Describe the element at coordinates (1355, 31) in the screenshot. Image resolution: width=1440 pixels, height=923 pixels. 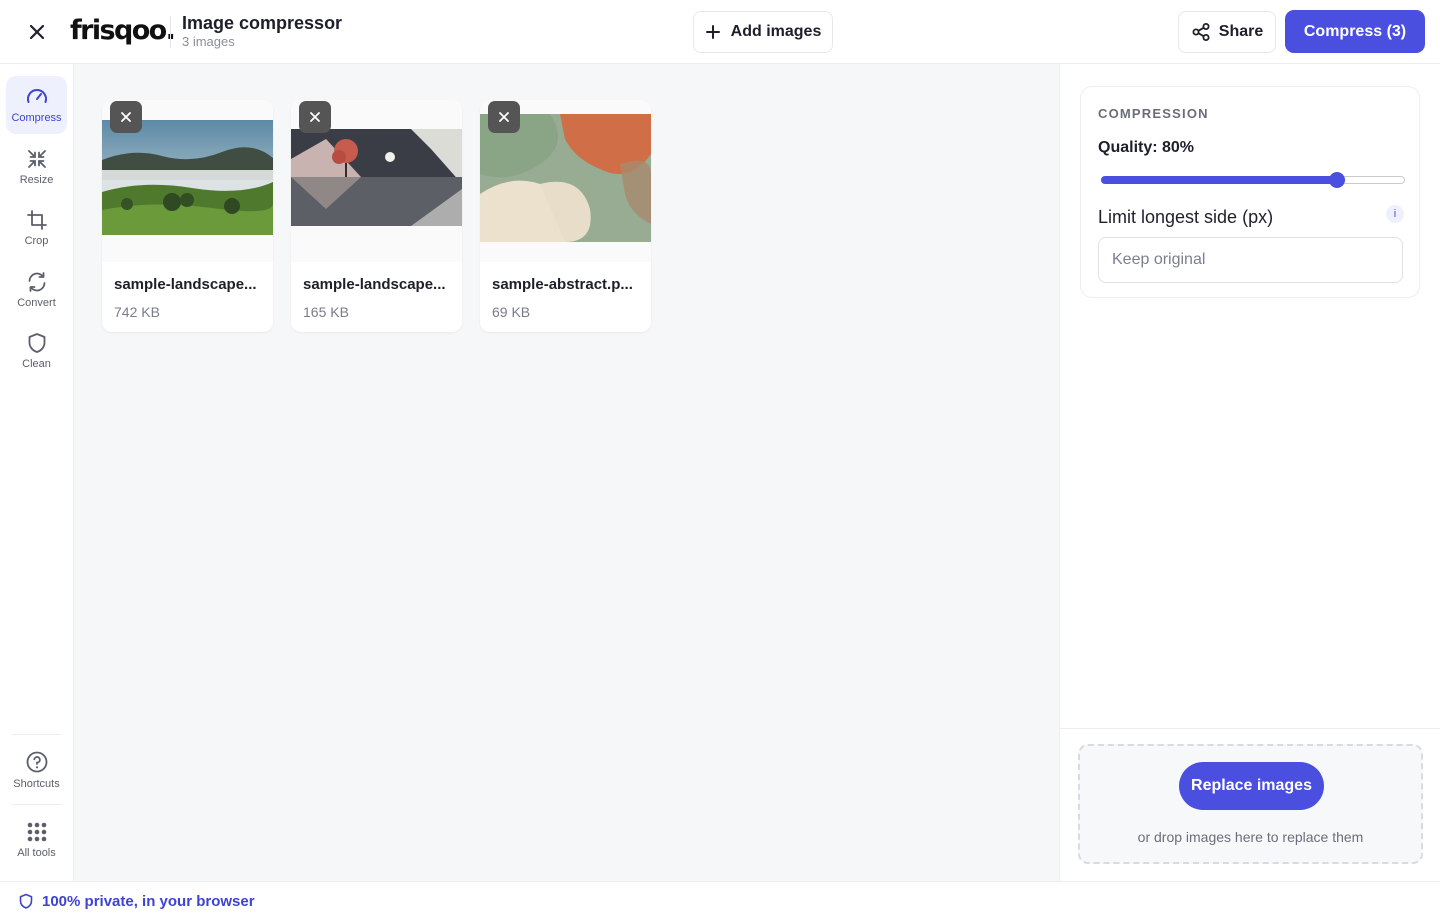
I see `compress-button: Compress (3)` at that location.